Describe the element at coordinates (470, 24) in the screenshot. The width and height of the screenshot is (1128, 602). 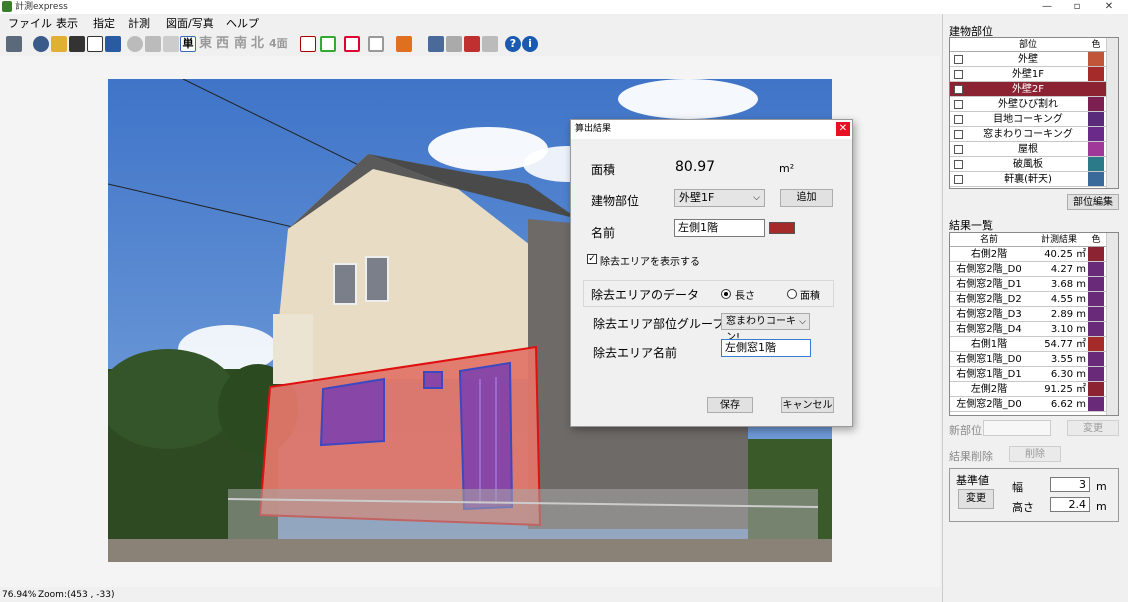
I see `menu-bar: ファイル 表示 指定 計測 図面/写真 ヘルプ` at that location.